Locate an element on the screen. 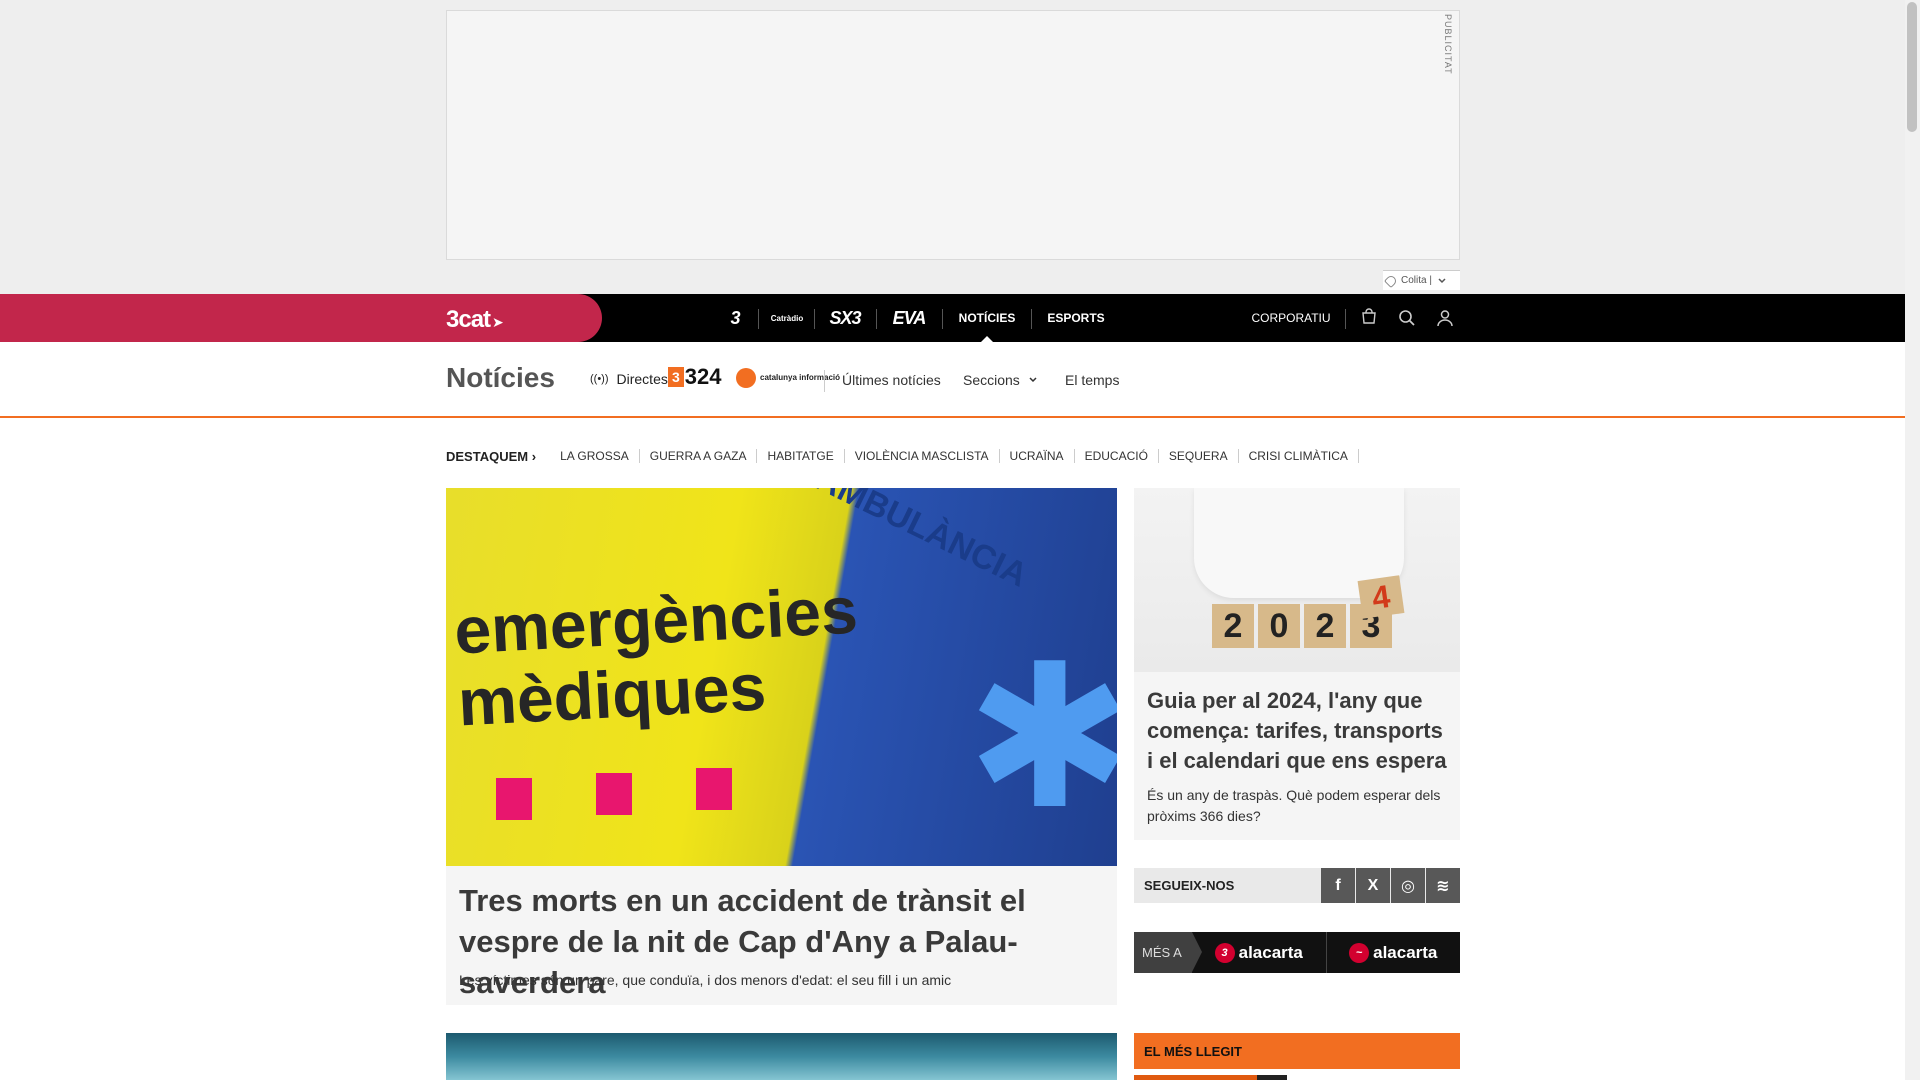 The width and height of the screenshot is (1920, 1080). sx3-link: SX3 is located at coordinates (845, 318).